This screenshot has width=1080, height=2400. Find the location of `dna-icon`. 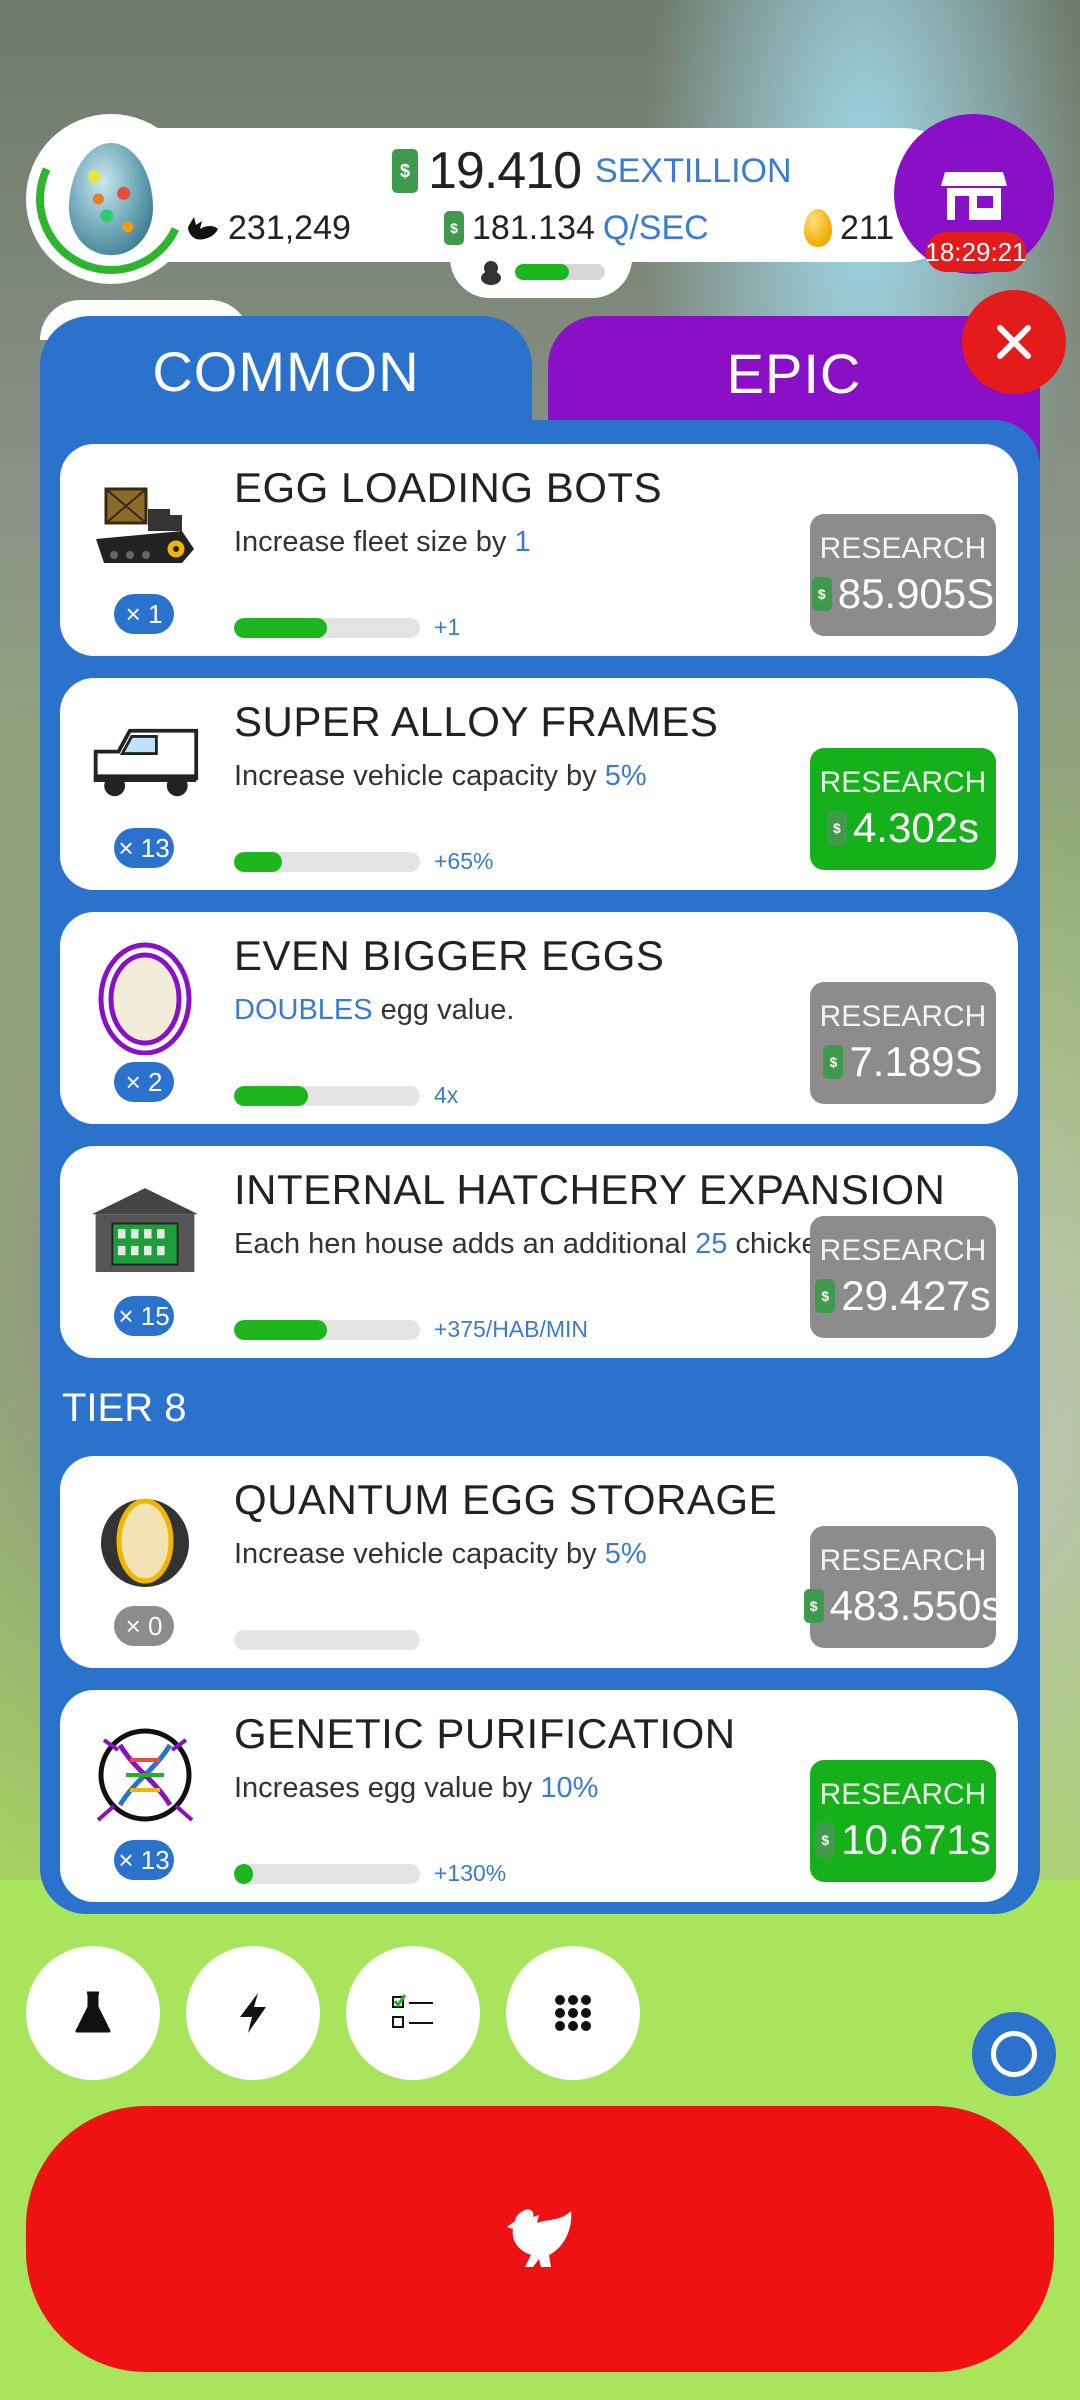

dna-icon is located at coordinates (145, 1775).